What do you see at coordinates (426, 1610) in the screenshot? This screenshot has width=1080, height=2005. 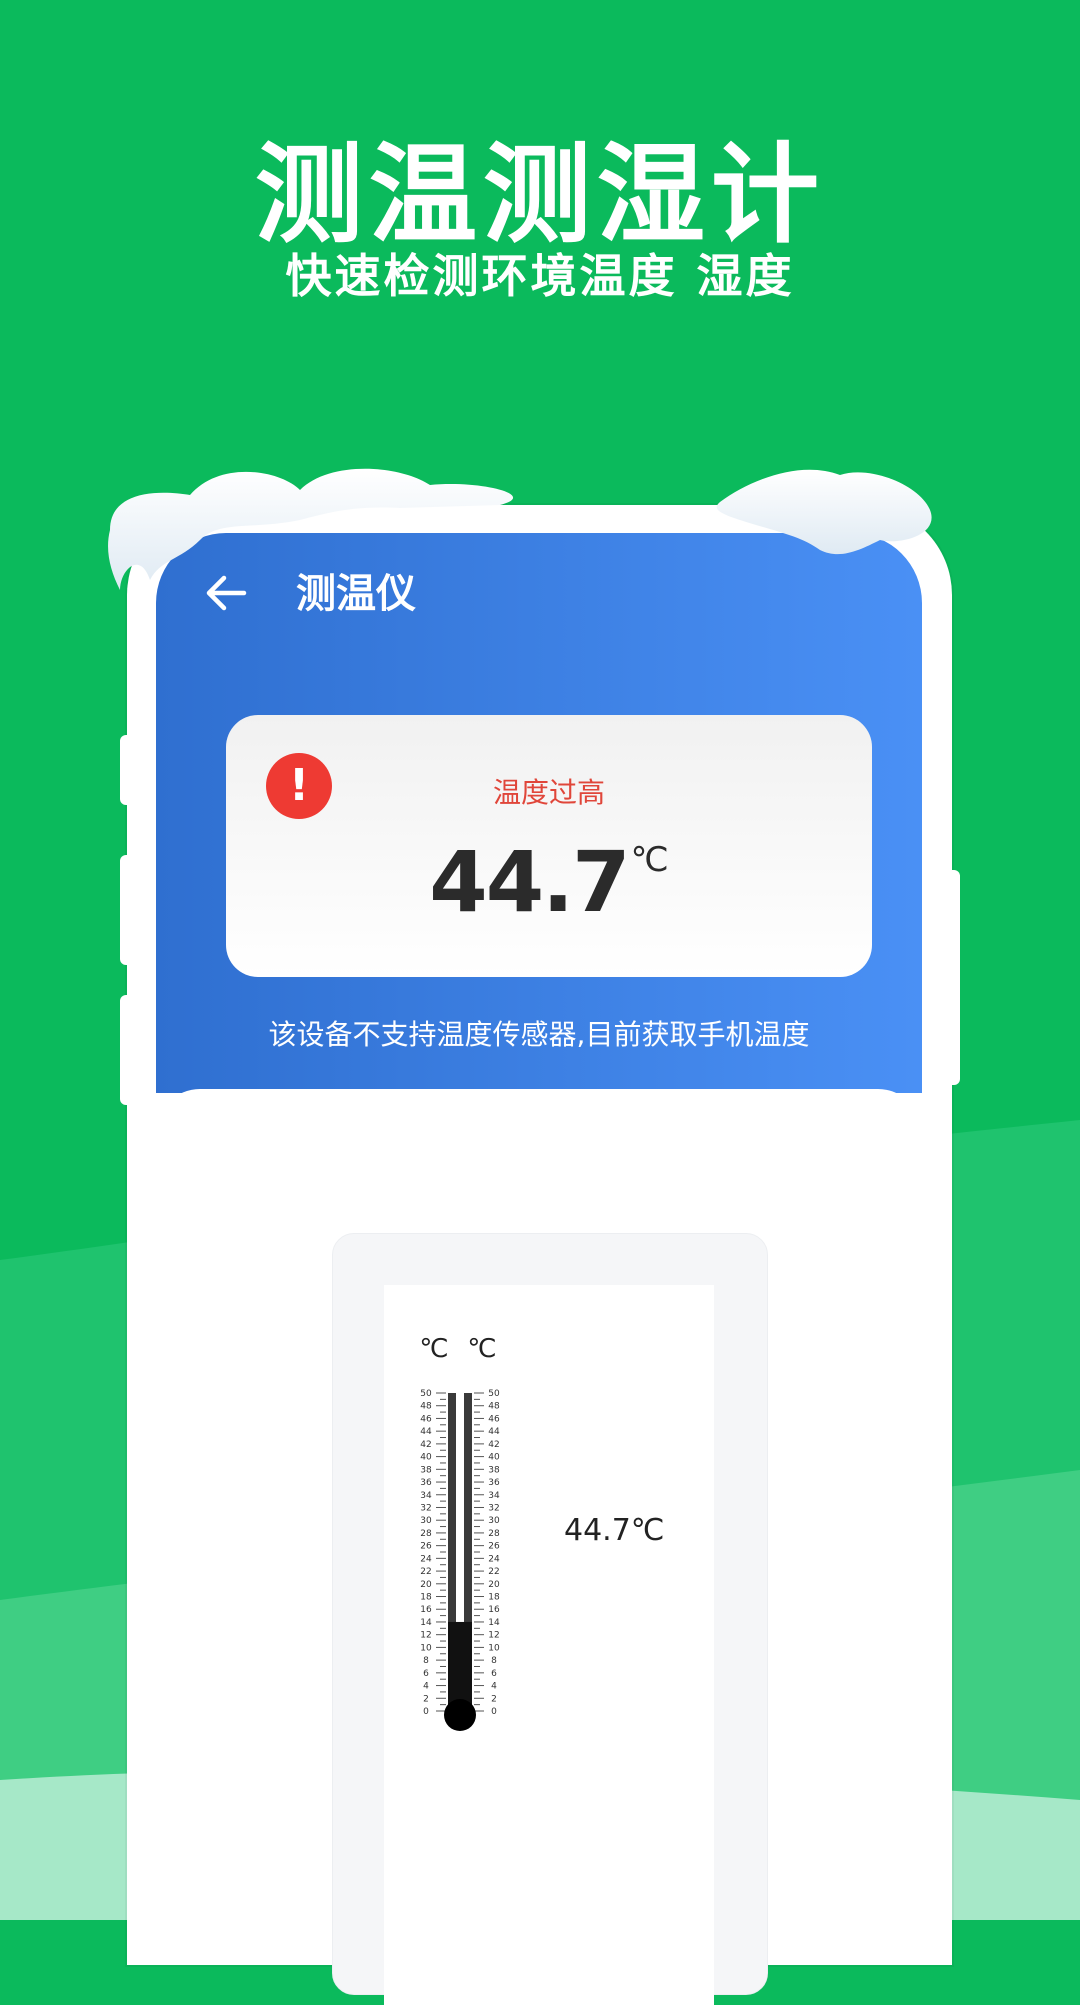 I see `tick-label-left: 16` at bounding box center [426, 1610].